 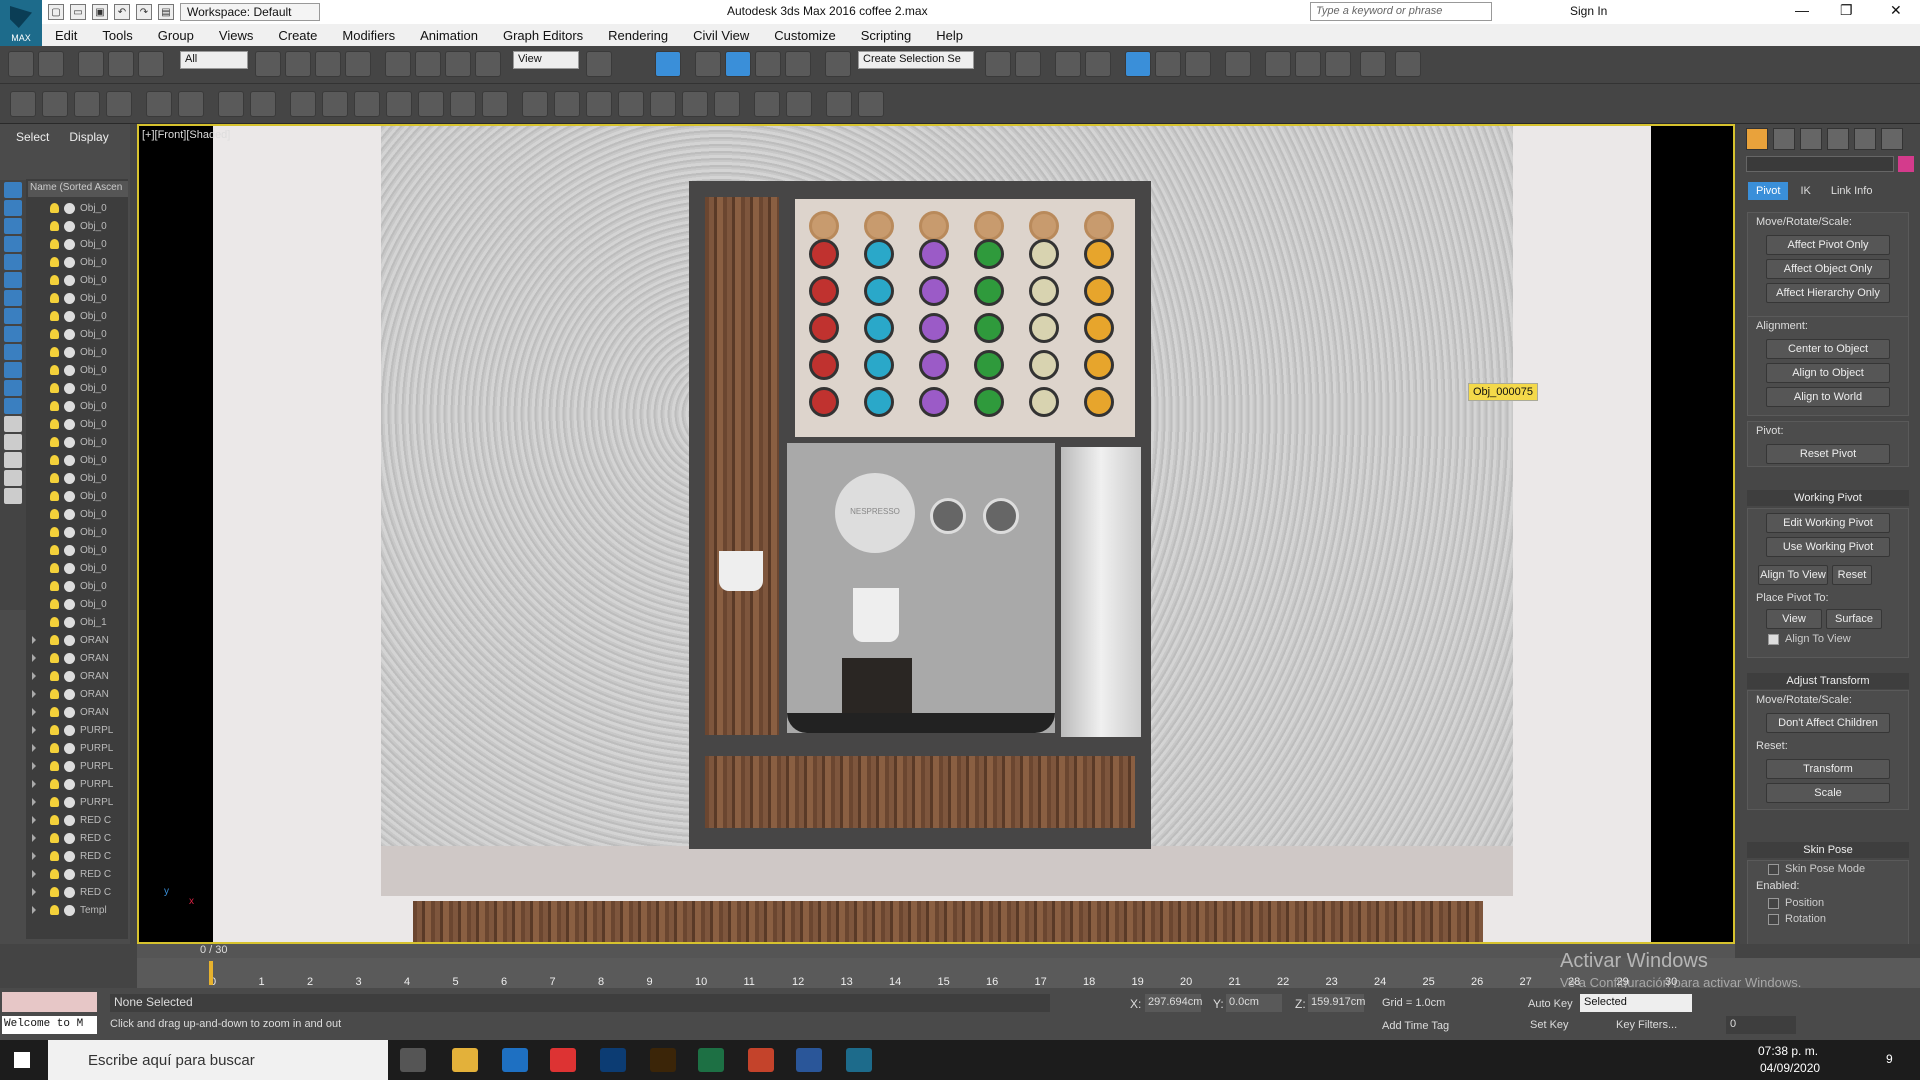 What do you see at coordinates (1811, 139) in the screenshot?
I see `hierarchy-tab-icon` at bounding box center [1811, 139].